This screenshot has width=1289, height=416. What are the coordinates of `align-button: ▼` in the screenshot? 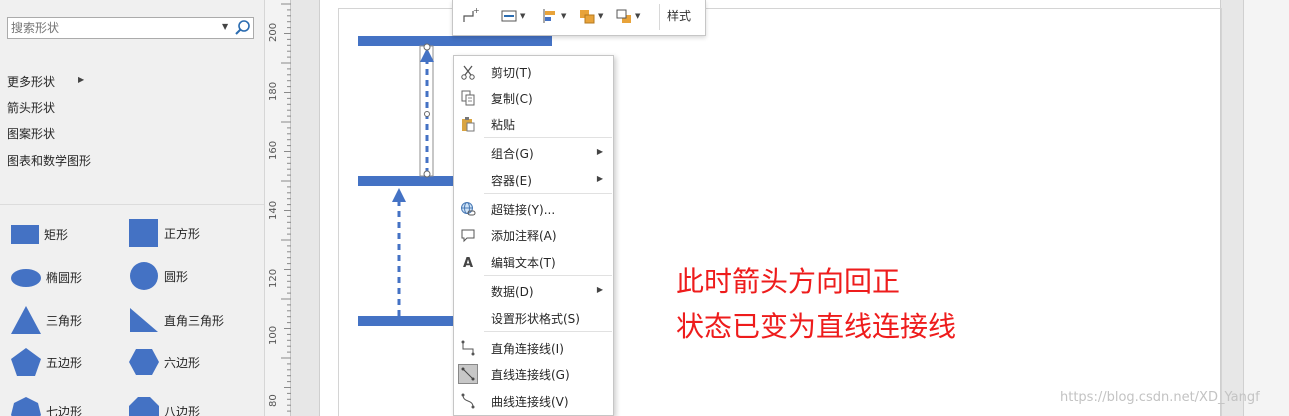 It's located at (553, 16).